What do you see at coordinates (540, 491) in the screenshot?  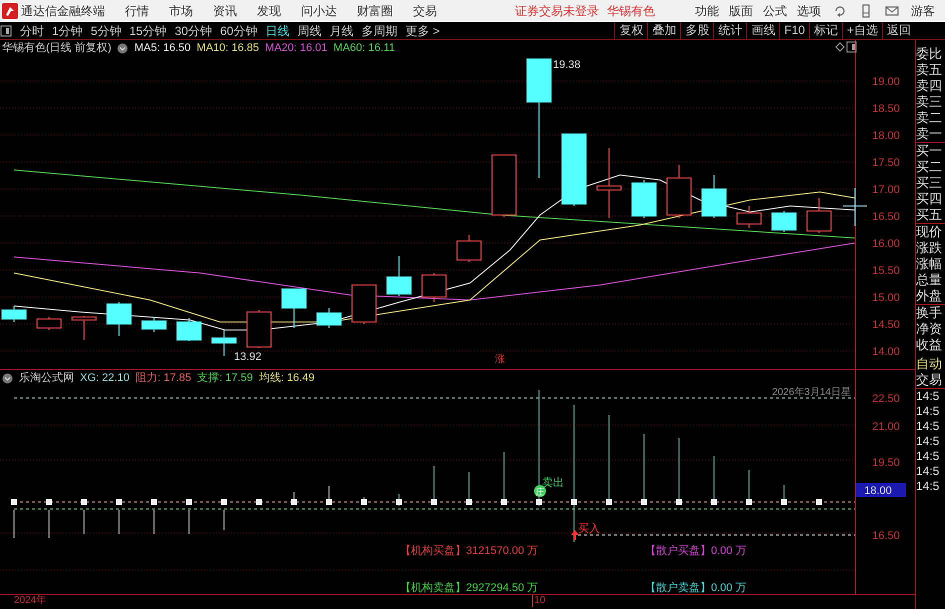 I see `sell-signal-badge: 庄` at bounding box center [540, 491].